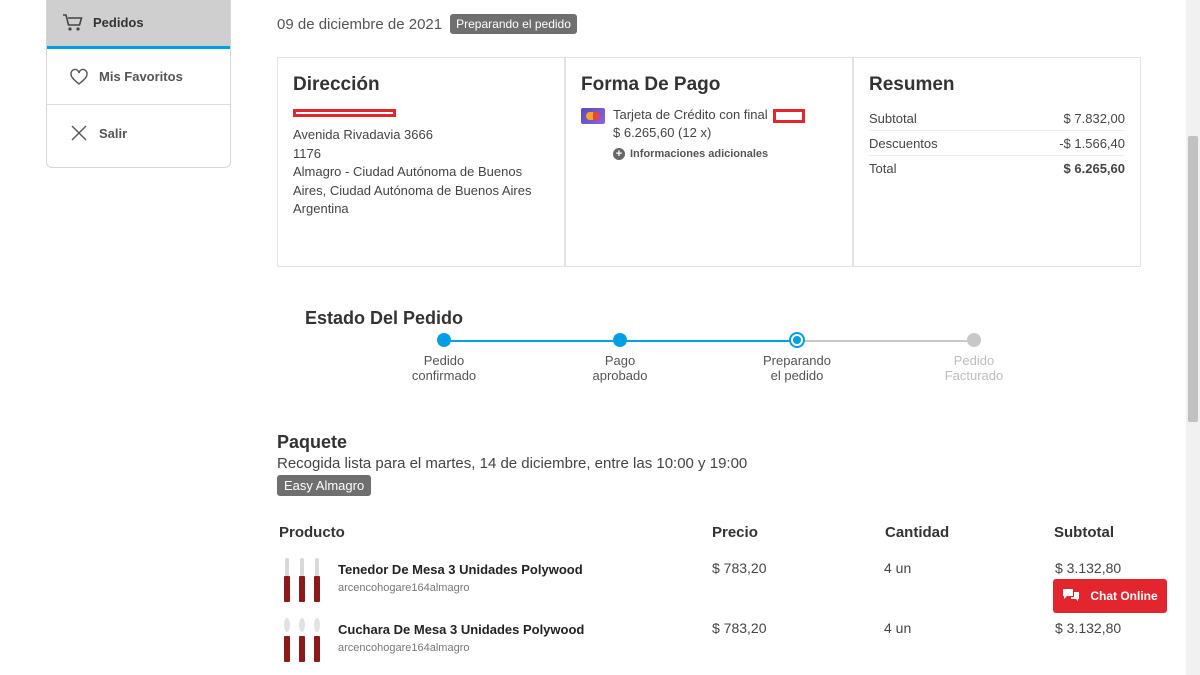 The height and width of the screenshot is (675, 1200). I want to click on tracker-step-invoiced: Pedido Facturado, so click(974, 358).